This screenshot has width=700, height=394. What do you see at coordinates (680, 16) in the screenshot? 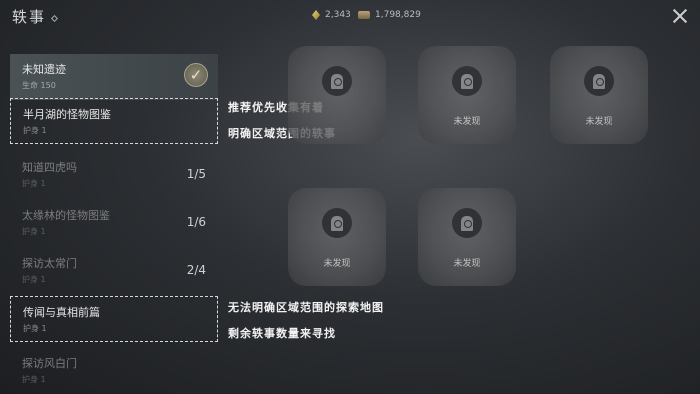
I see `close-button` at bounding box center [680, 16].